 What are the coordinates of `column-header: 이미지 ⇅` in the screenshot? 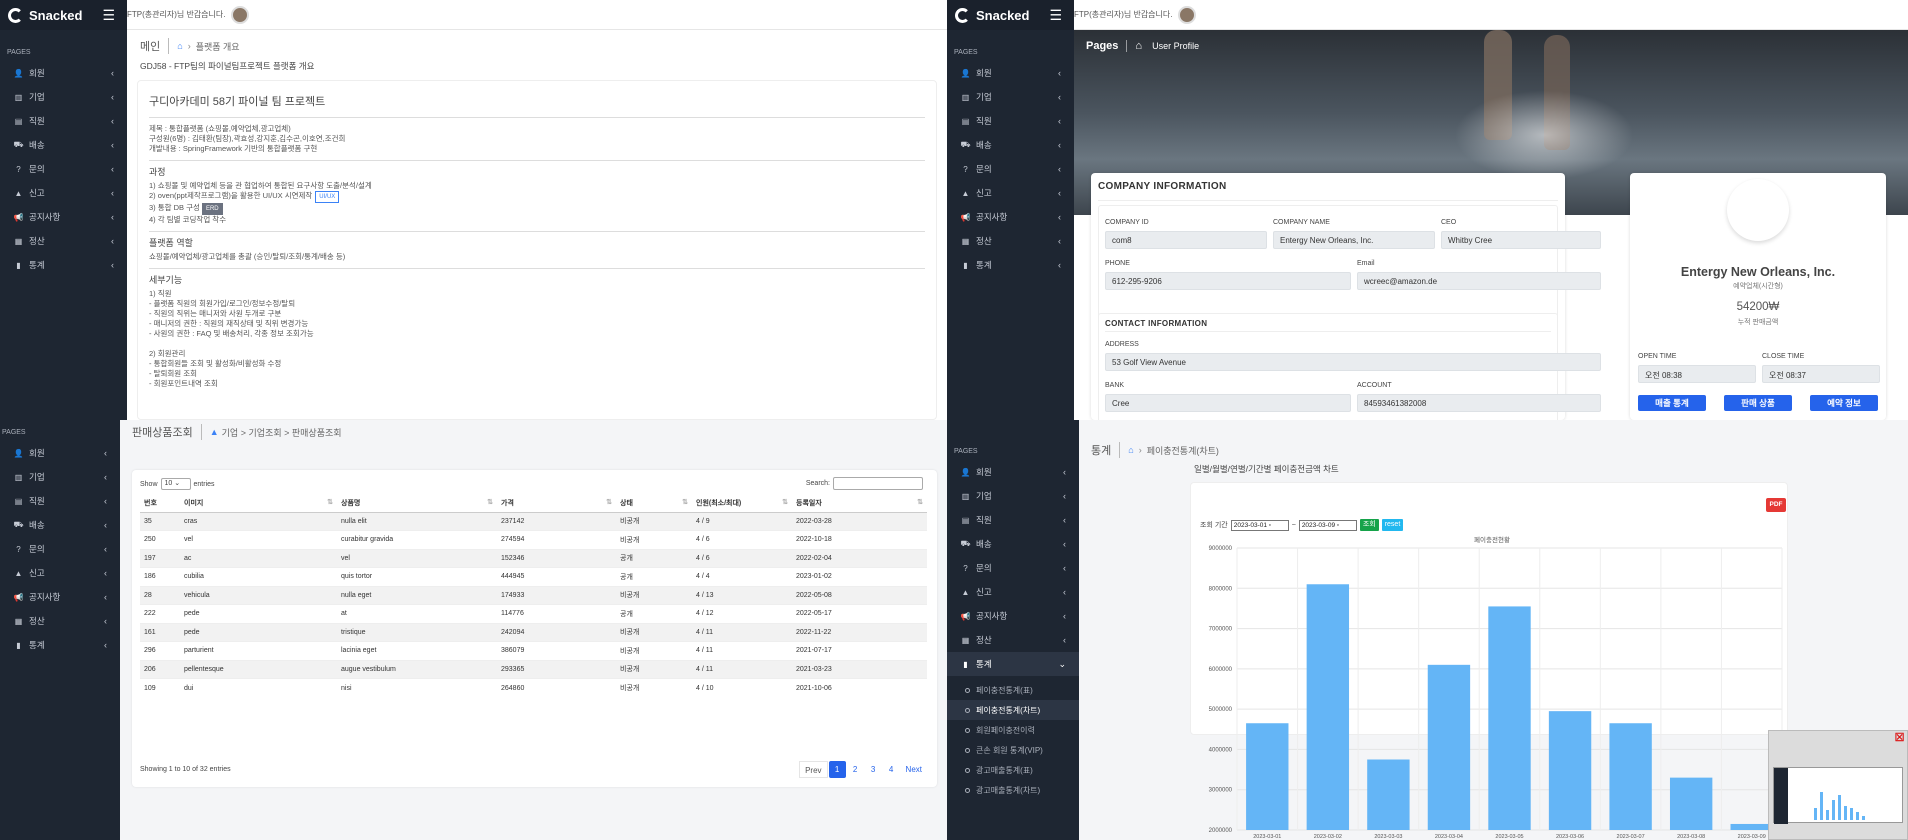 It's located at (258, 504).